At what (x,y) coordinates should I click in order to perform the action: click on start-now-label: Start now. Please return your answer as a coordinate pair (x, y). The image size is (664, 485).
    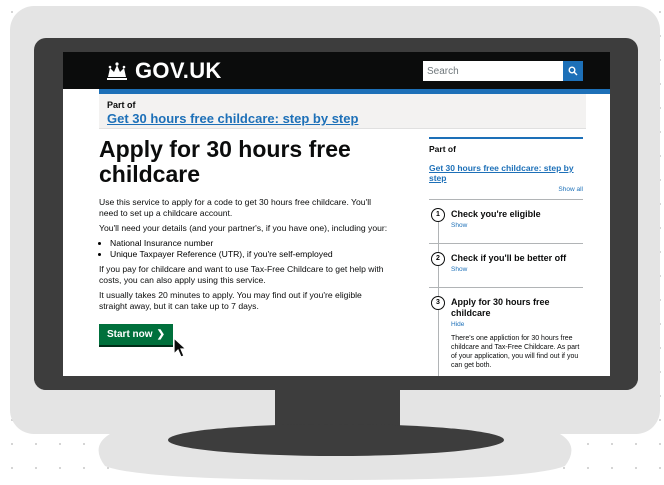
    Looking at the image, I should click on (130, 334).